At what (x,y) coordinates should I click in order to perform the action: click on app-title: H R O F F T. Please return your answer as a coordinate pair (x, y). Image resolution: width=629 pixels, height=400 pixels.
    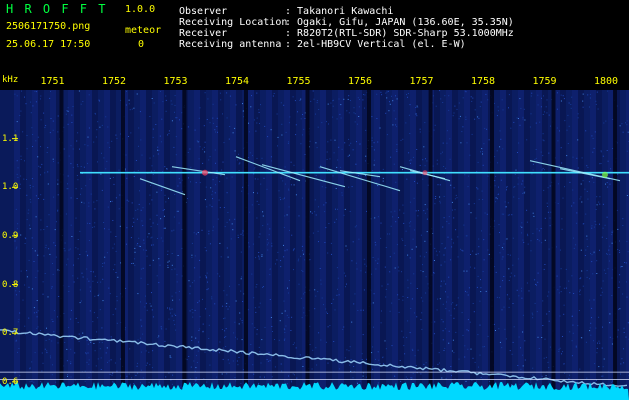
    Looking at the image, I should click on (57, 9).